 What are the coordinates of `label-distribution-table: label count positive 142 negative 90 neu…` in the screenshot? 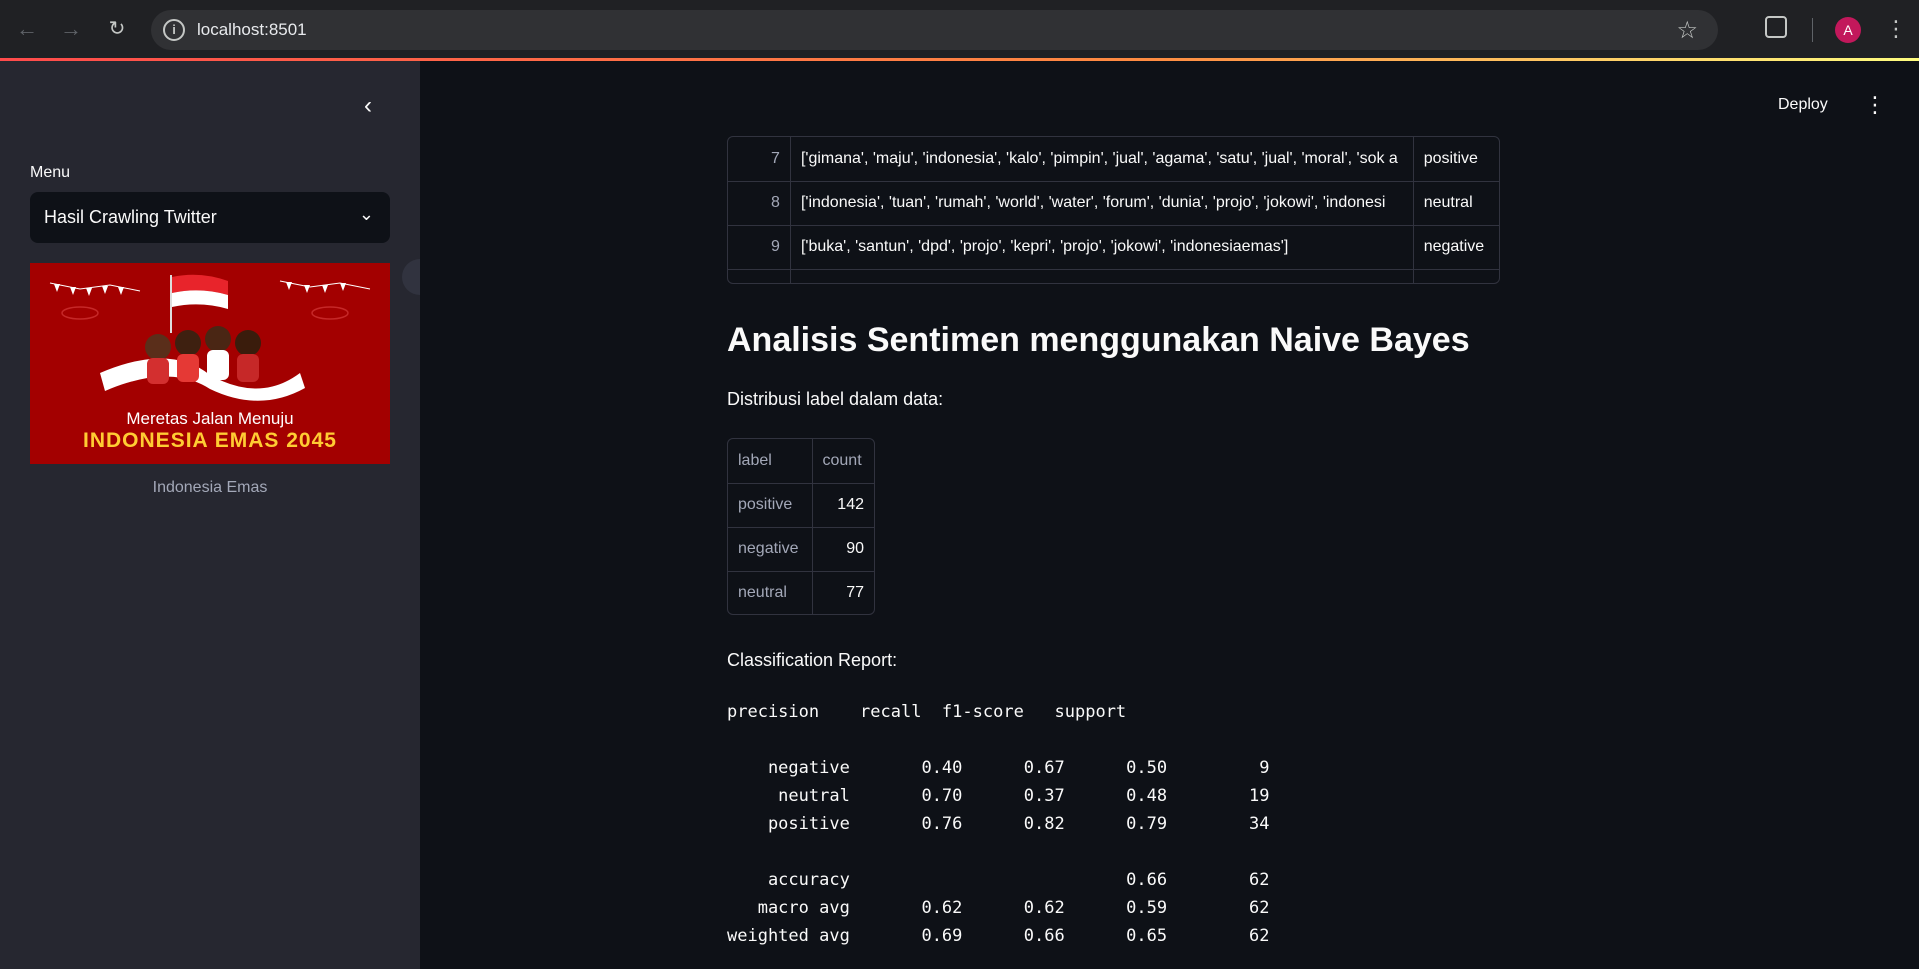 It's located at (801, 526).